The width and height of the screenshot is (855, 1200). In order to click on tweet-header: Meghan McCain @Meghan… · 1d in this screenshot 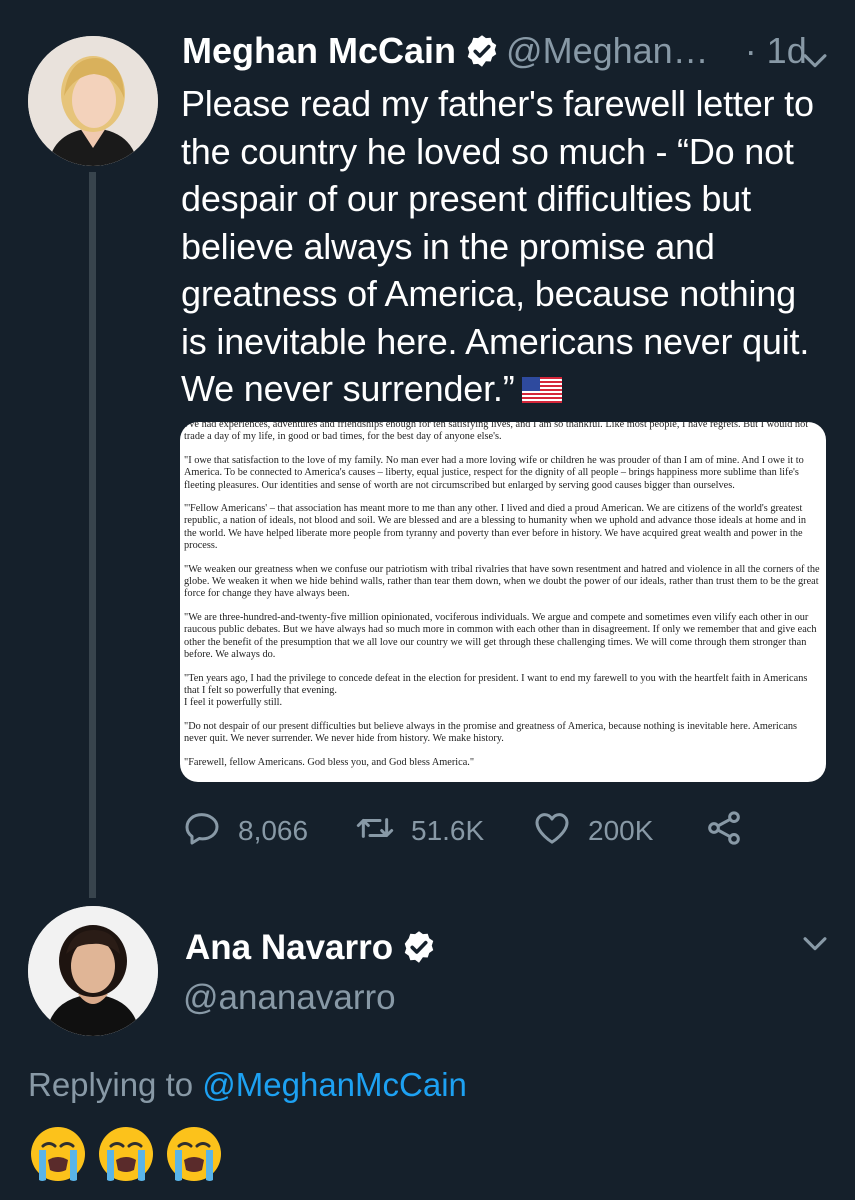, I will do `click(507, 55)`.